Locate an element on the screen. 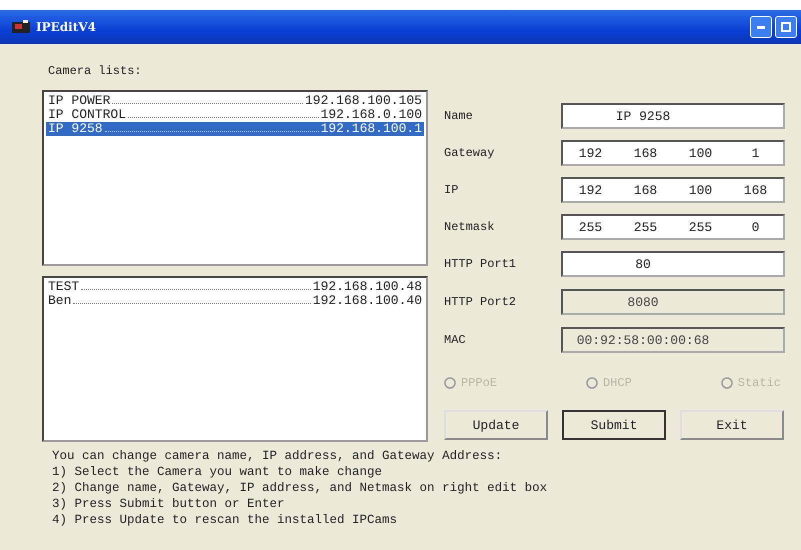 This screenshot has height=550, width=801. camera-name: Ben is located at coordinates (60, 301).